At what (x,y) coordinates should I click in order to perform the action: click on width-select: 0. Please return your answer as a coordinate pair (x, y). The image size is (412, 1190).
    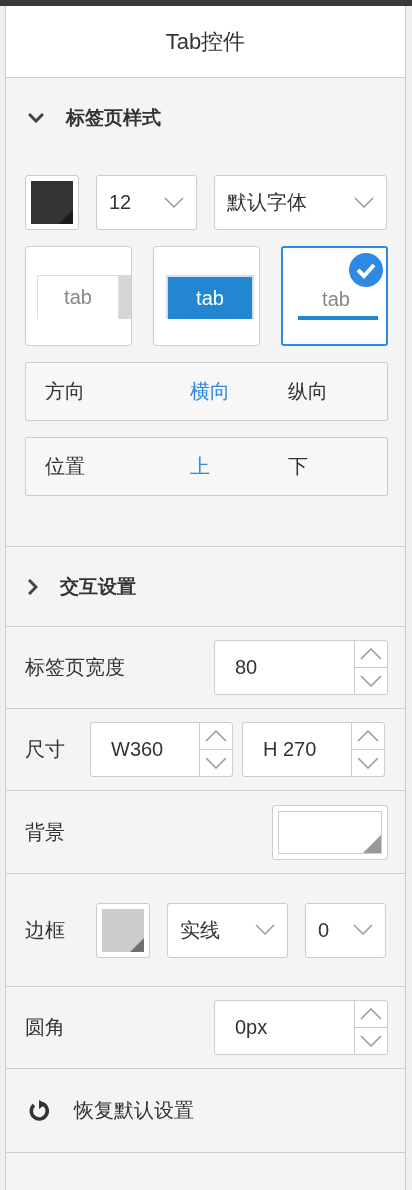
    Looking at the image, I should click on (345, 930).